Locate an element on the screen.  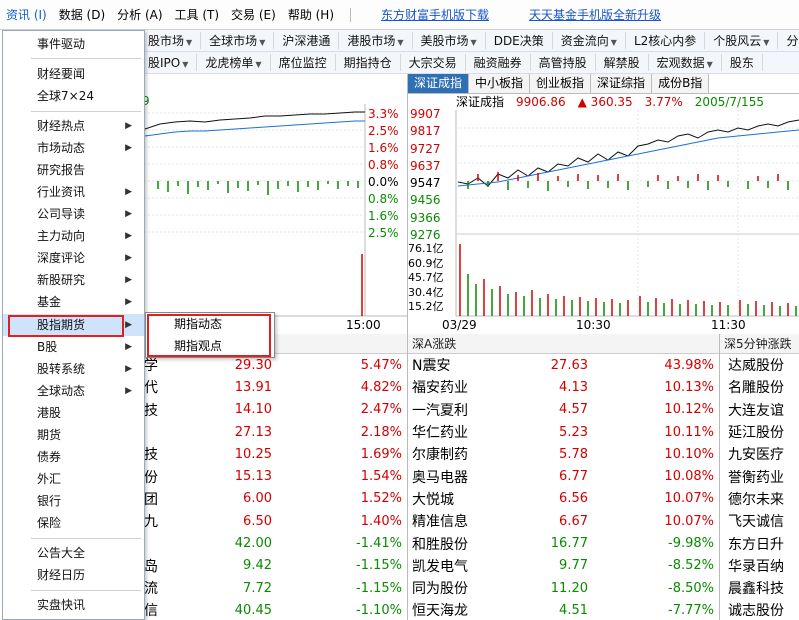
tool-hk-connect: 沪深港通 is located at coordinates (307, 40).